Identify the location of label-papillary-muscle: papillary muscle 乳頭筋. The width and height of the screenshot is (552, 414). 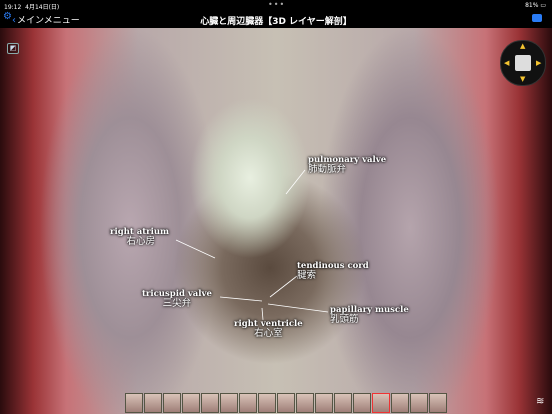
(369, 315).